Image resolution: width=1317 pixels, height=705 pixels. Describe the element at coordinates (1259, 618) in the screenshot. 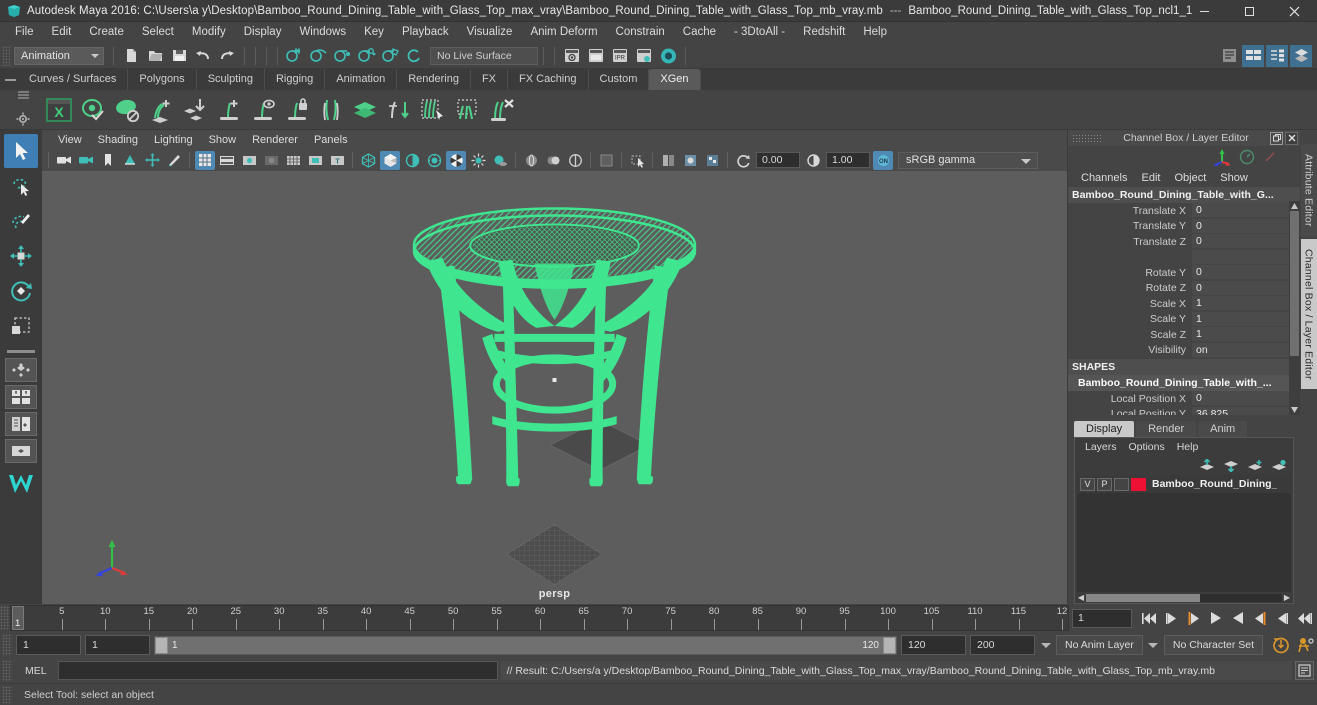

I see `step-forward-frame-icon` at that location.